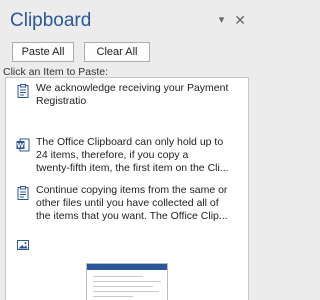 The height and width of the screenshot is (300, 320). What do you see at coordinates (127, 281) in the screenshot?
I see `image-thumbnail` at bounding box center [127, 281].